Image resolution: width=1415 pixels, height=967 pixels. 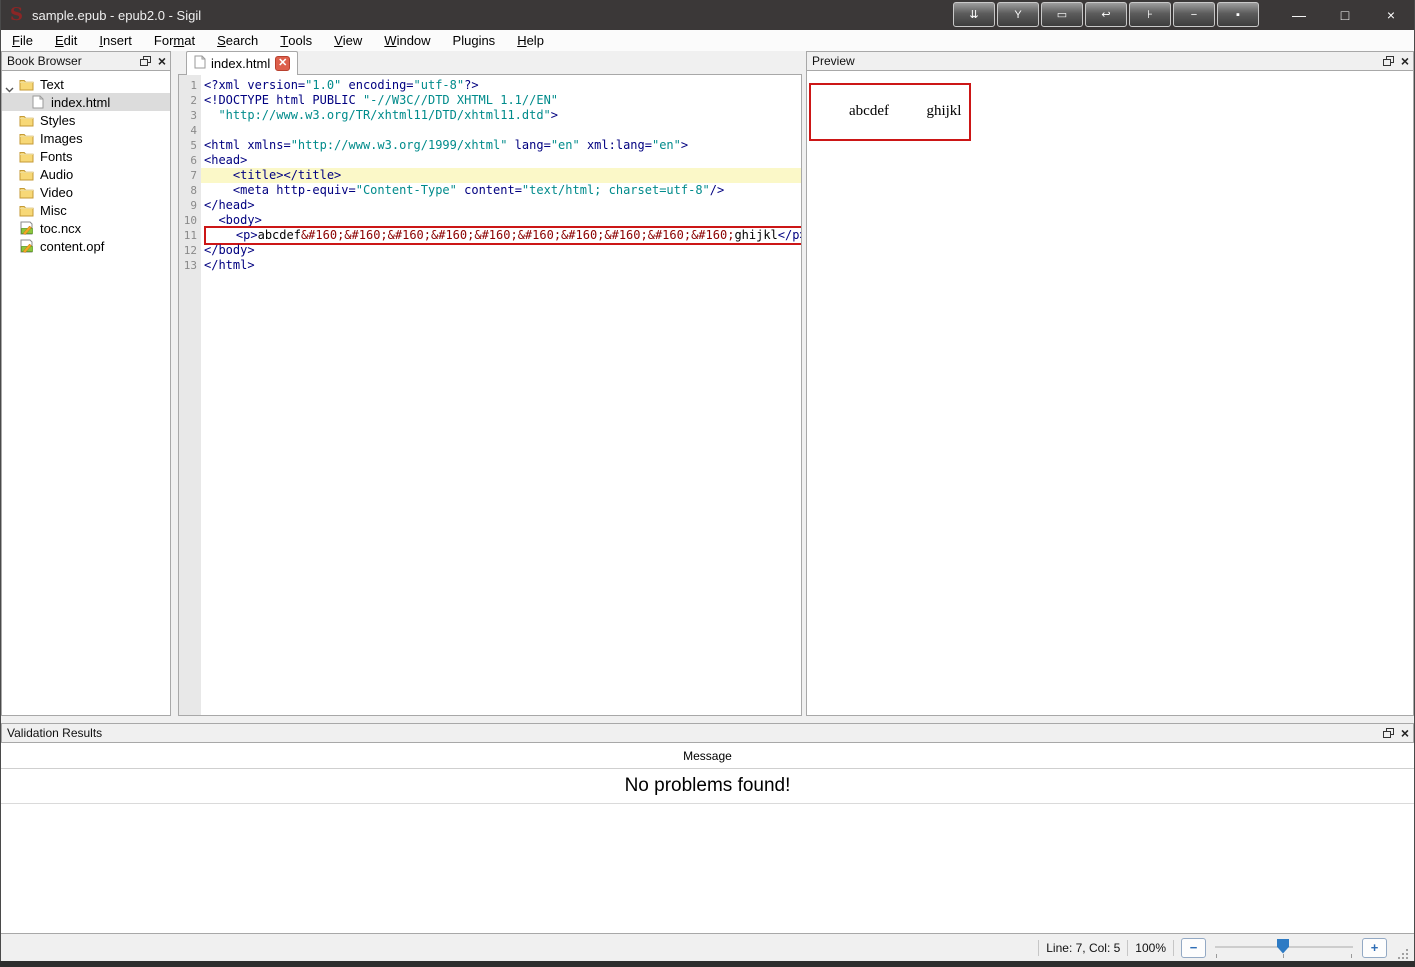 I want to click on zoom-in-button: +, so click(x=1374, y=947).